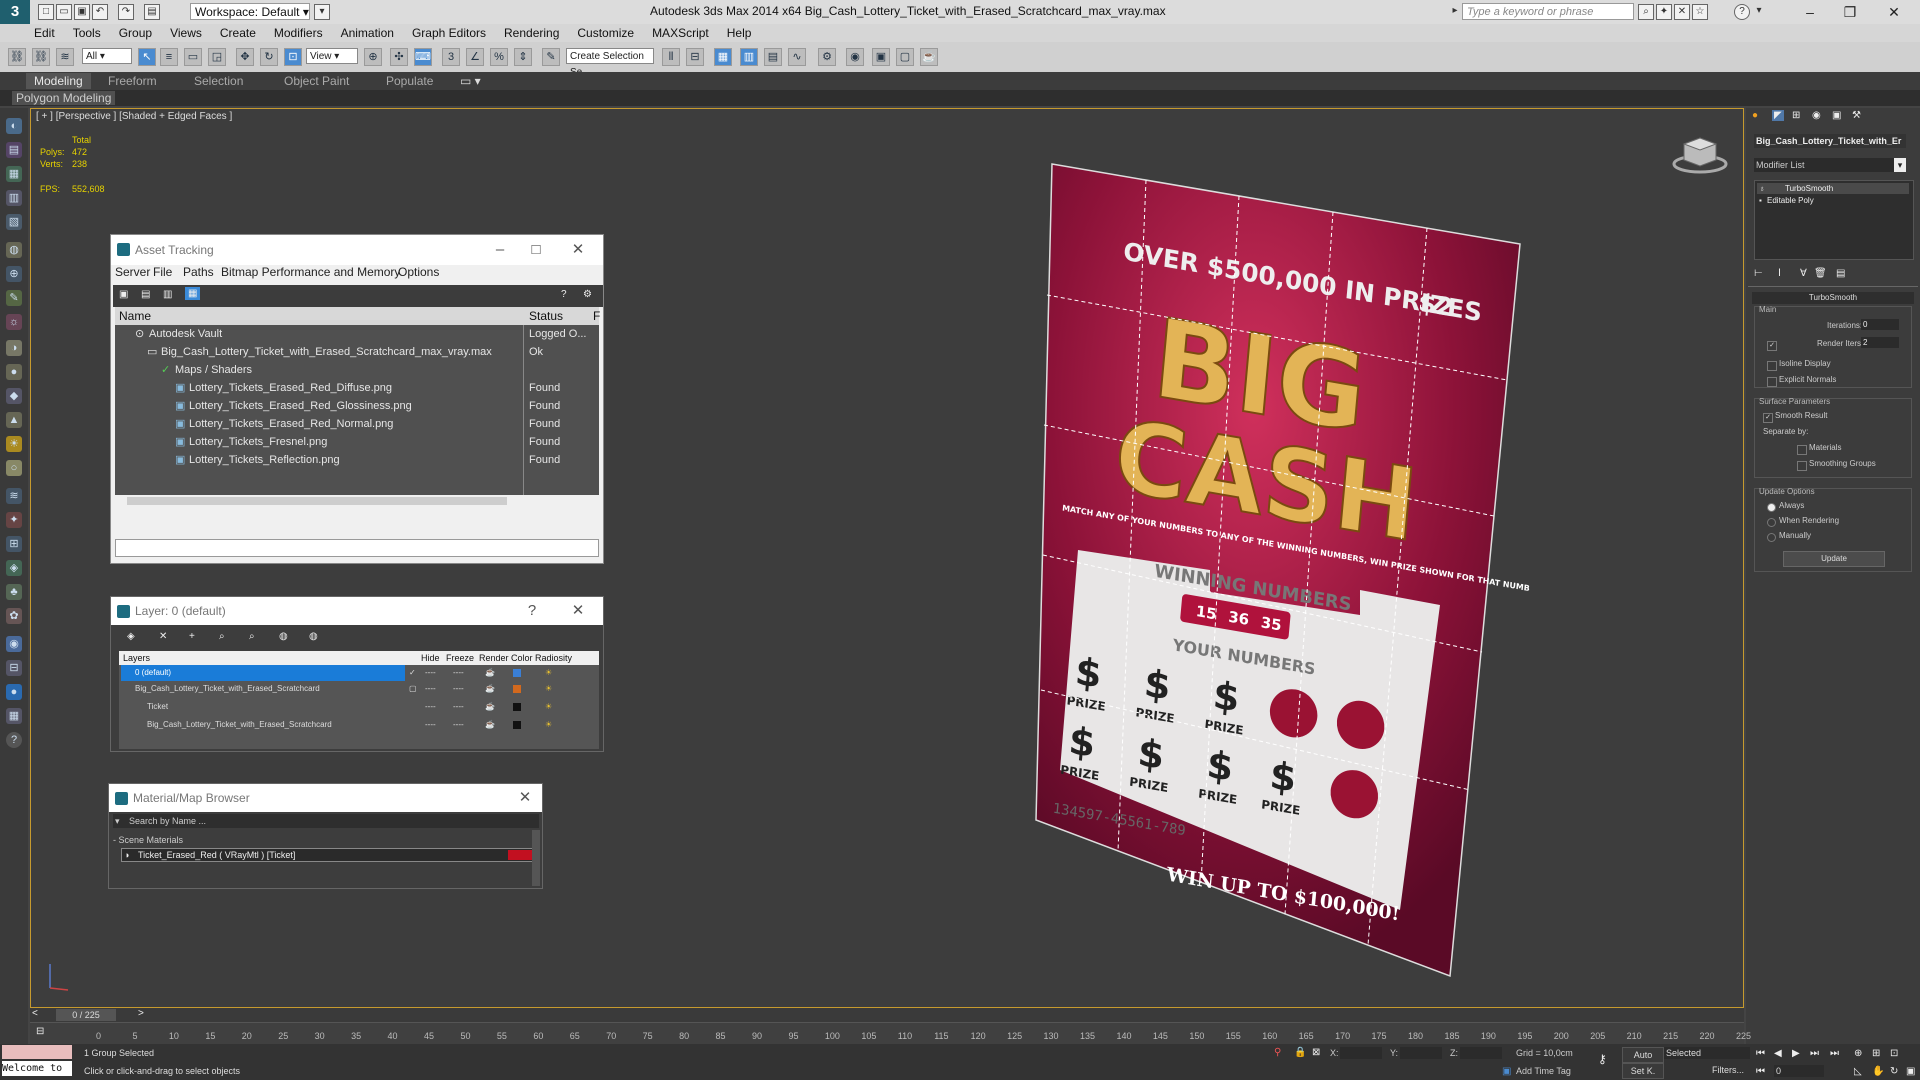 The height and width of the screenshot is (1080, 1920). Describe the element at coordinates (357, 548) in the screenshot. I see `asset-path-field` at that location.